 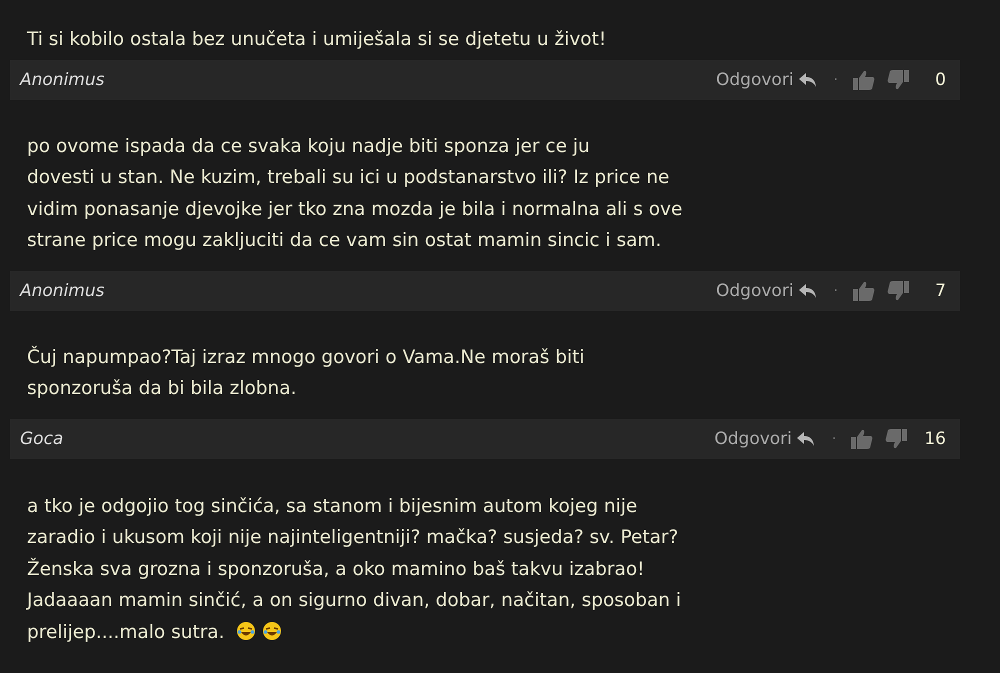 I want to click on comment-text: Ti si kobilo ostala bez unučeta i umiješala si se djetetu u život!, so click(x=317, y=40).